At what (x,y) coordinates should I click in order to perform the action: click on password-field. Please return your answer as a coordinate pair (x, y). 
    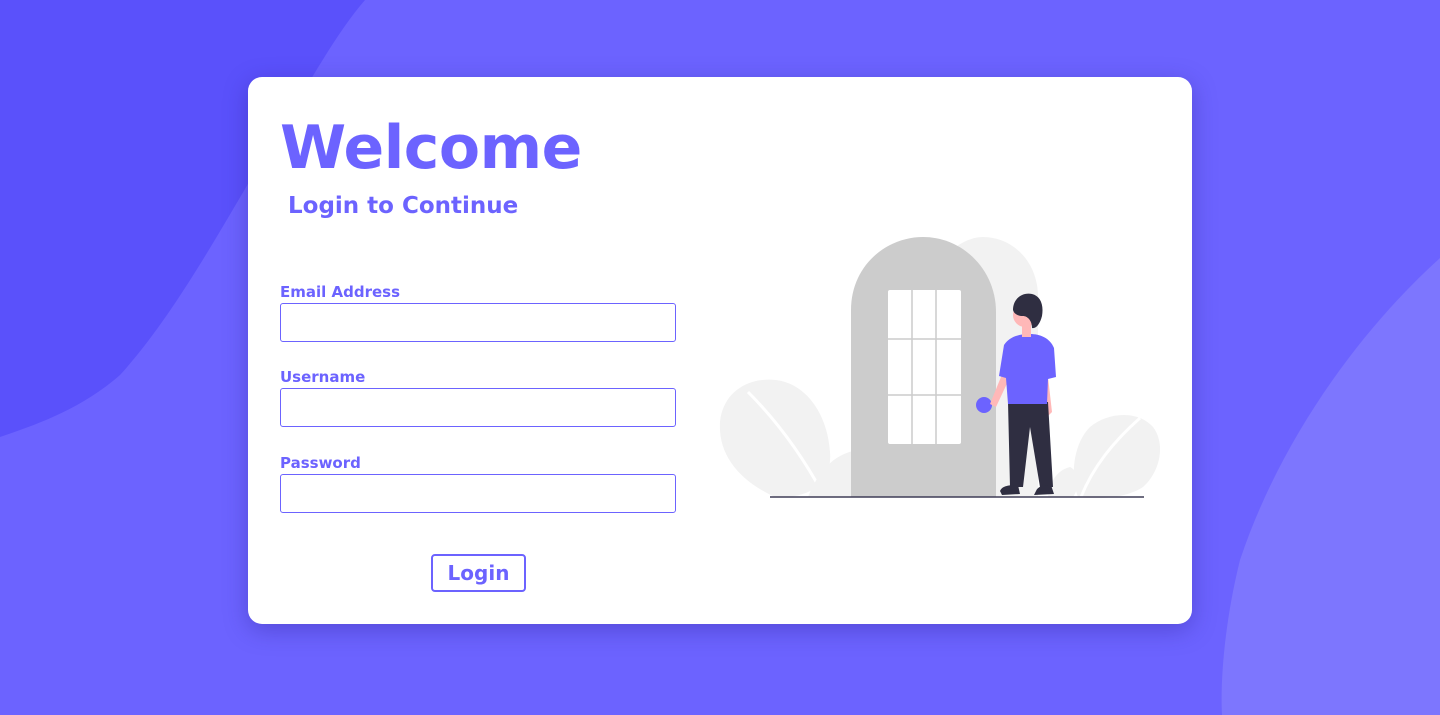
    Looking at the image, I should click on (478, 493).